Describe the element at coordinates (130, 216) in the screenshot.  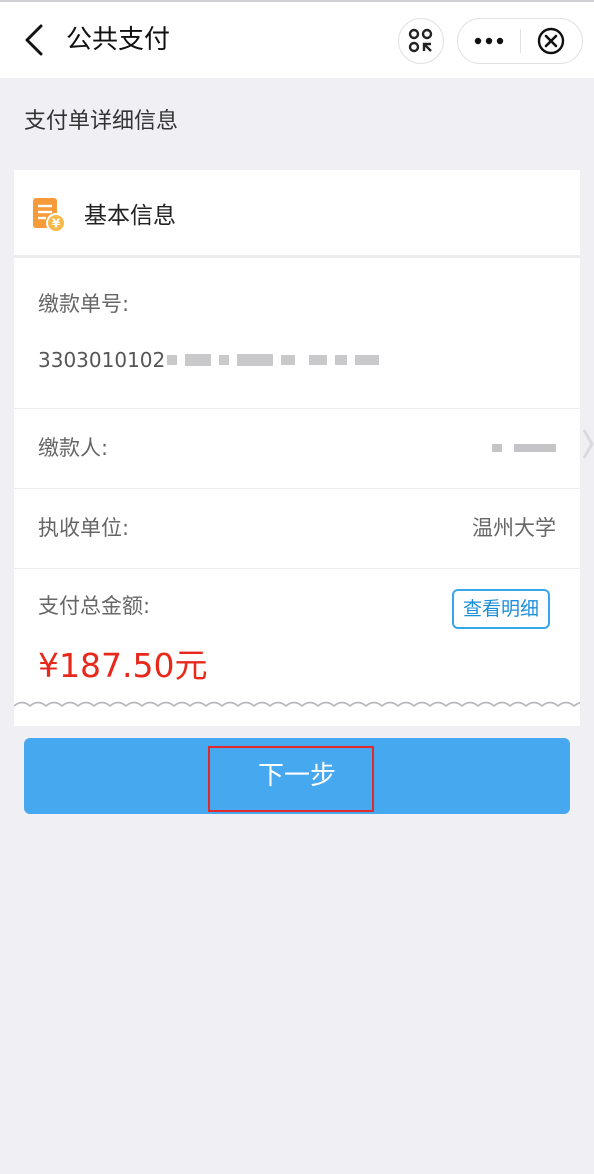
I see `card-header-title: 基本信息` at that location.